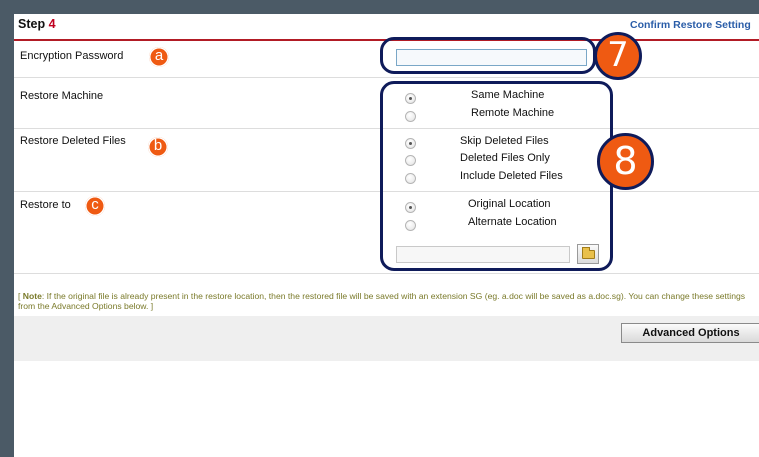 The width and height of the screenshot is (759, 457). I want to click on badge-c: c, so click(95, 206).